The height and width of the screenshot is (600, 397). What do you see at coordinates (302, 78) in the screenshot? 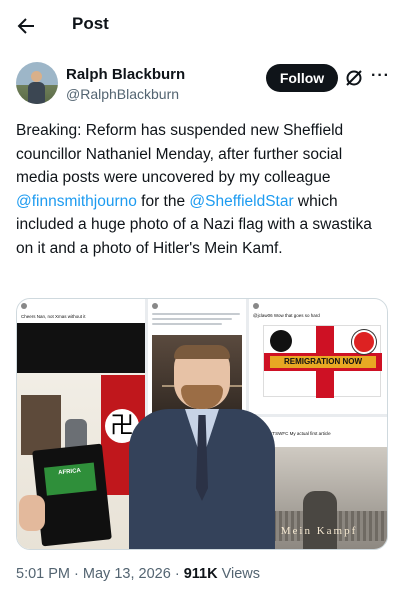
I see `follow-button: Follow` at bounding box center [302, 78].